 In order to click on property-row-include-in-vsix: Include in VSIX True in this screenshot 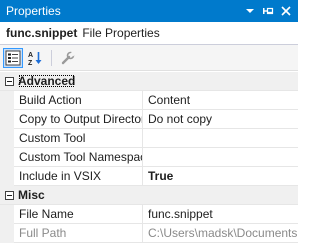, I will do `click(149, 176)`.